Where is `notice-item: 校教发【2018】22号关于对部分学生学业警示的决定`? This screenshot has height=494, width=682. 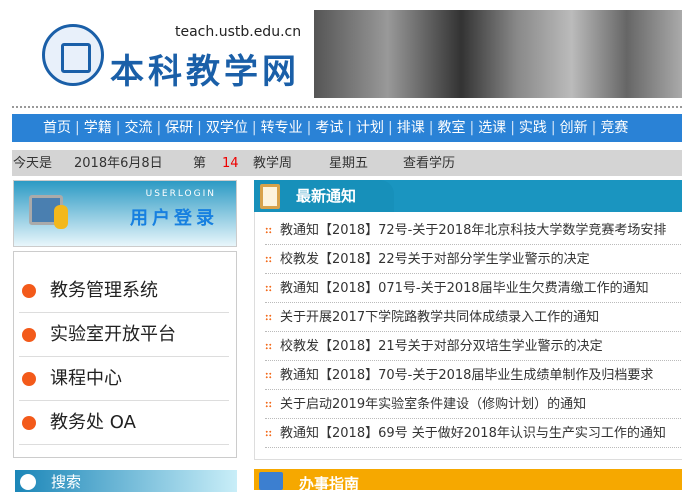 notice-item: 校教发【2018】22号关于对部分学生学业警示的决定 is located at coordinates (473, 259).